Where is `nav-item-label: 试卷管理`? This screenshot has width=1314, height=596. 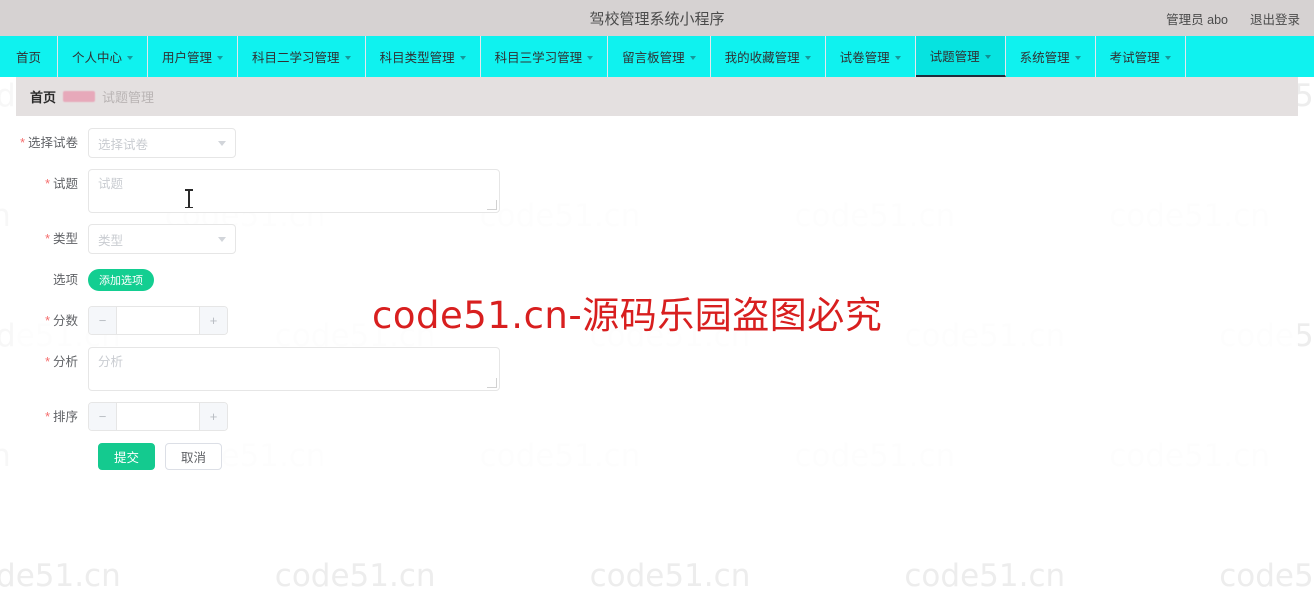 nav-item-label: 试卷管理 is located at coordinates (864, 58).